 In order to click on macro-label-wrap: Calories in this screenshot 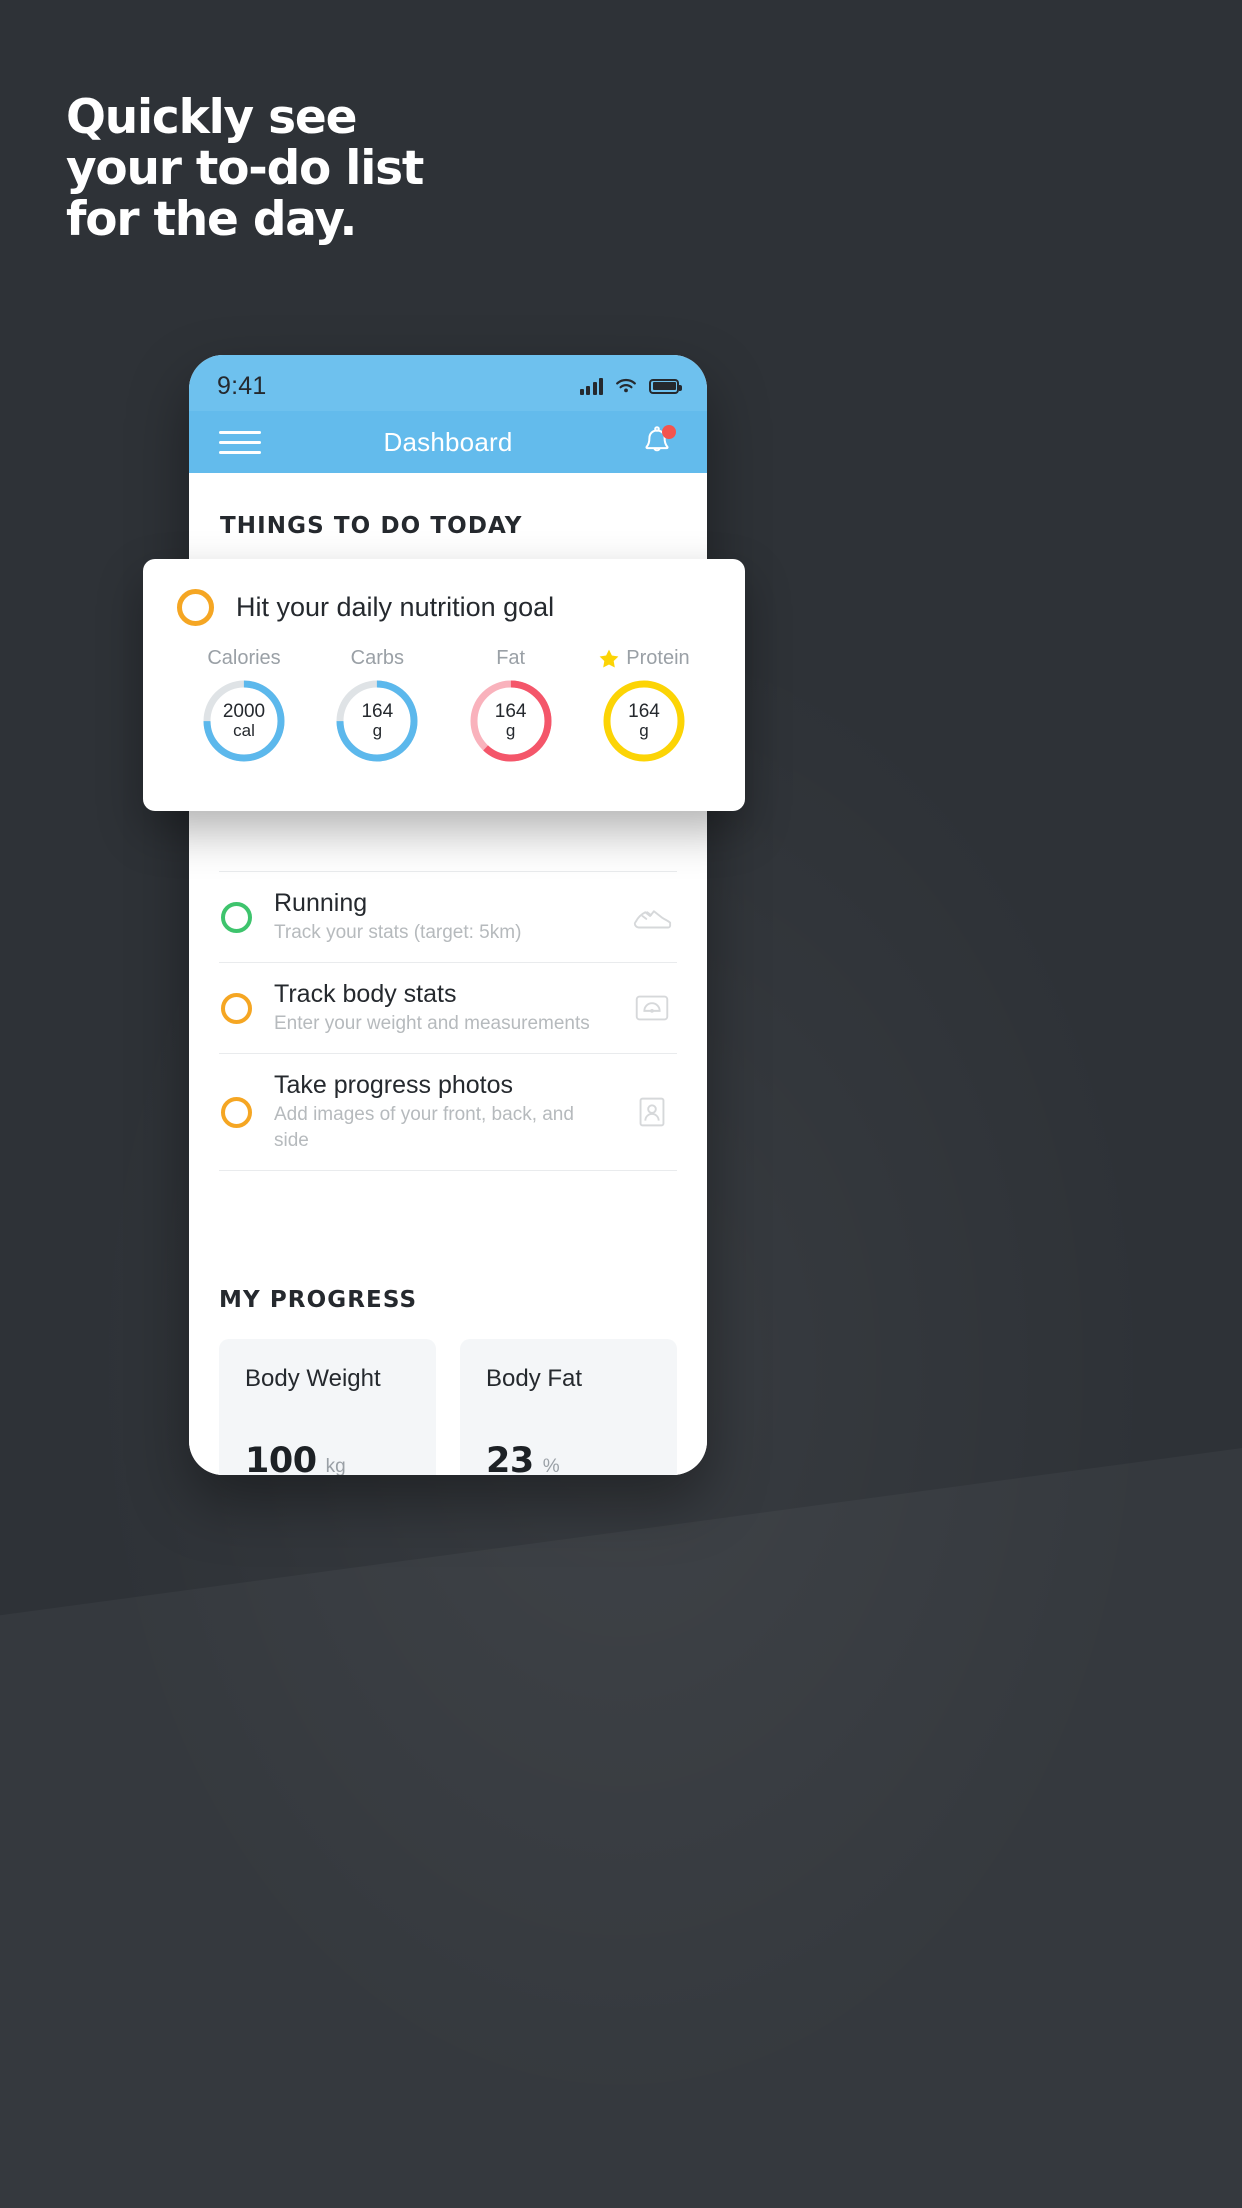, I will do `click(244, 658)`.